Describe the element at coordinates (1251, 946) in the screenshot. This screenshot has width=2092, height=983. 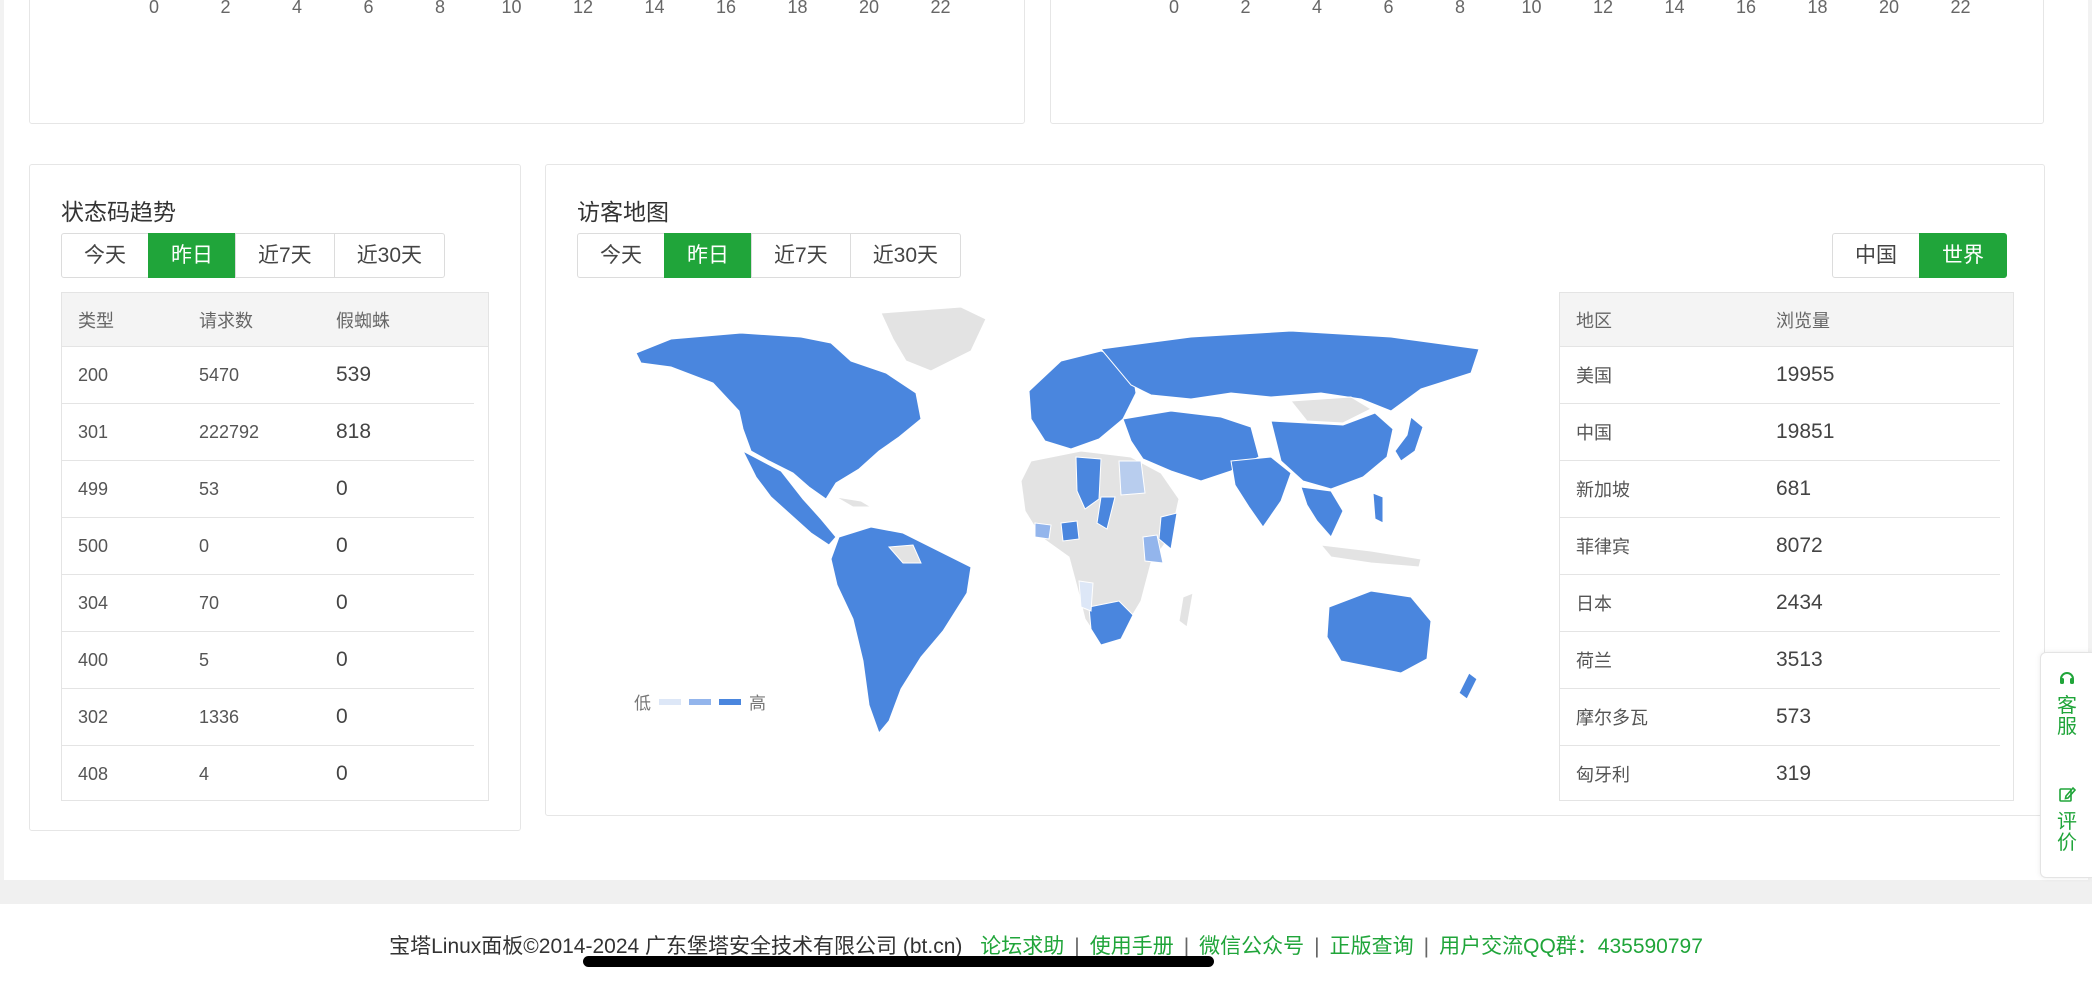
I see `footer-link: 微信公众号` at that location.